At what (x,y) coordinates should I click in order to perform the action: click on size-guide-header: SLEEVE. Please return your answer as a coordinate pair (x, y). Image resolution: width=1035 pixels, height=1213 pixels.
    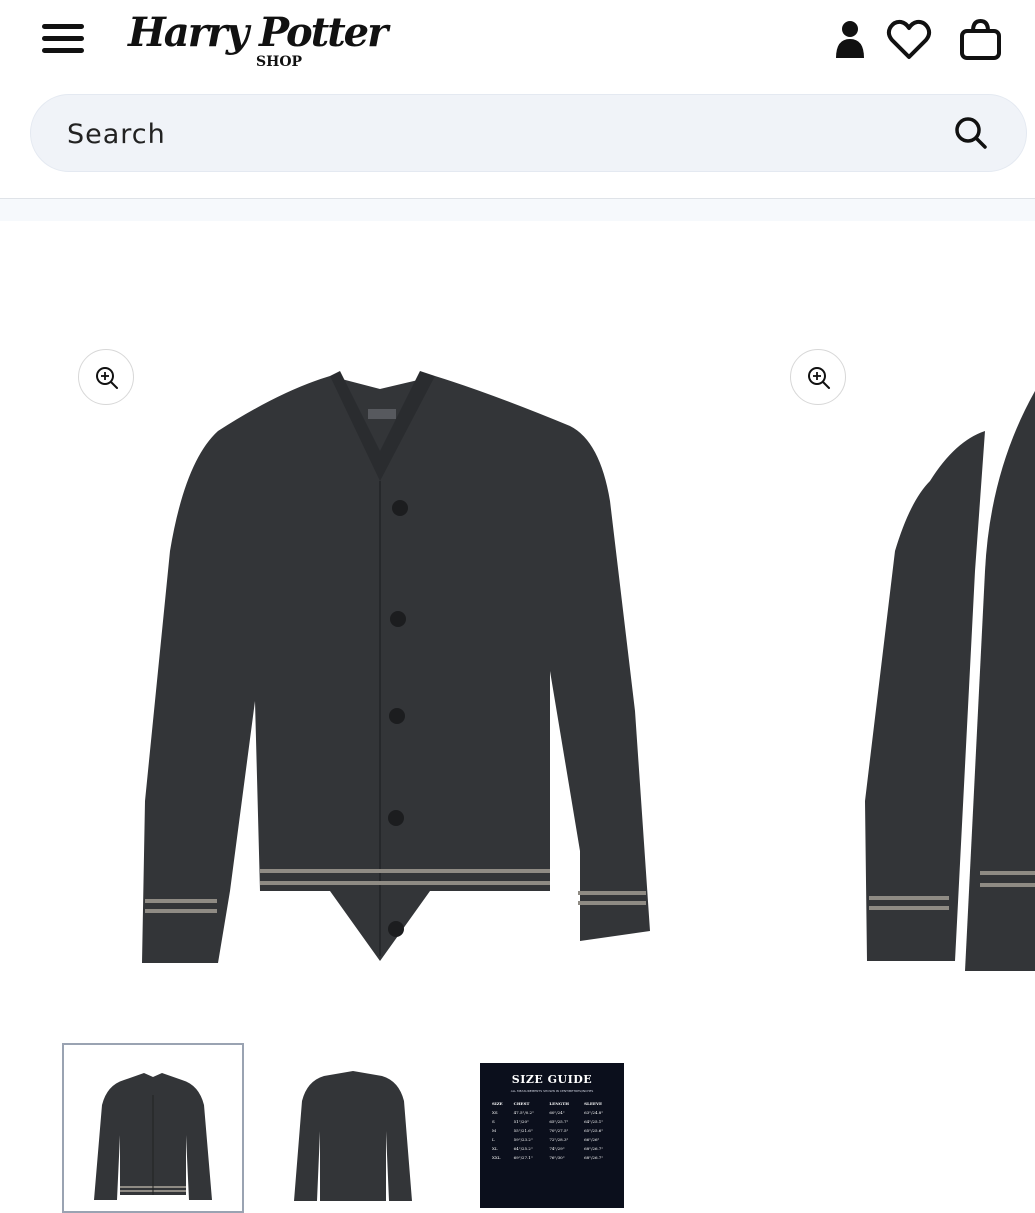
    Looking at the image, I should click on (593, 1103).